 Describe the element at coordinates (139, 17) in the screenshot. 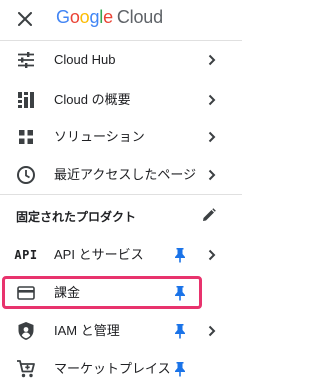

I see `logo-cloud-text: Cloud` at that location.